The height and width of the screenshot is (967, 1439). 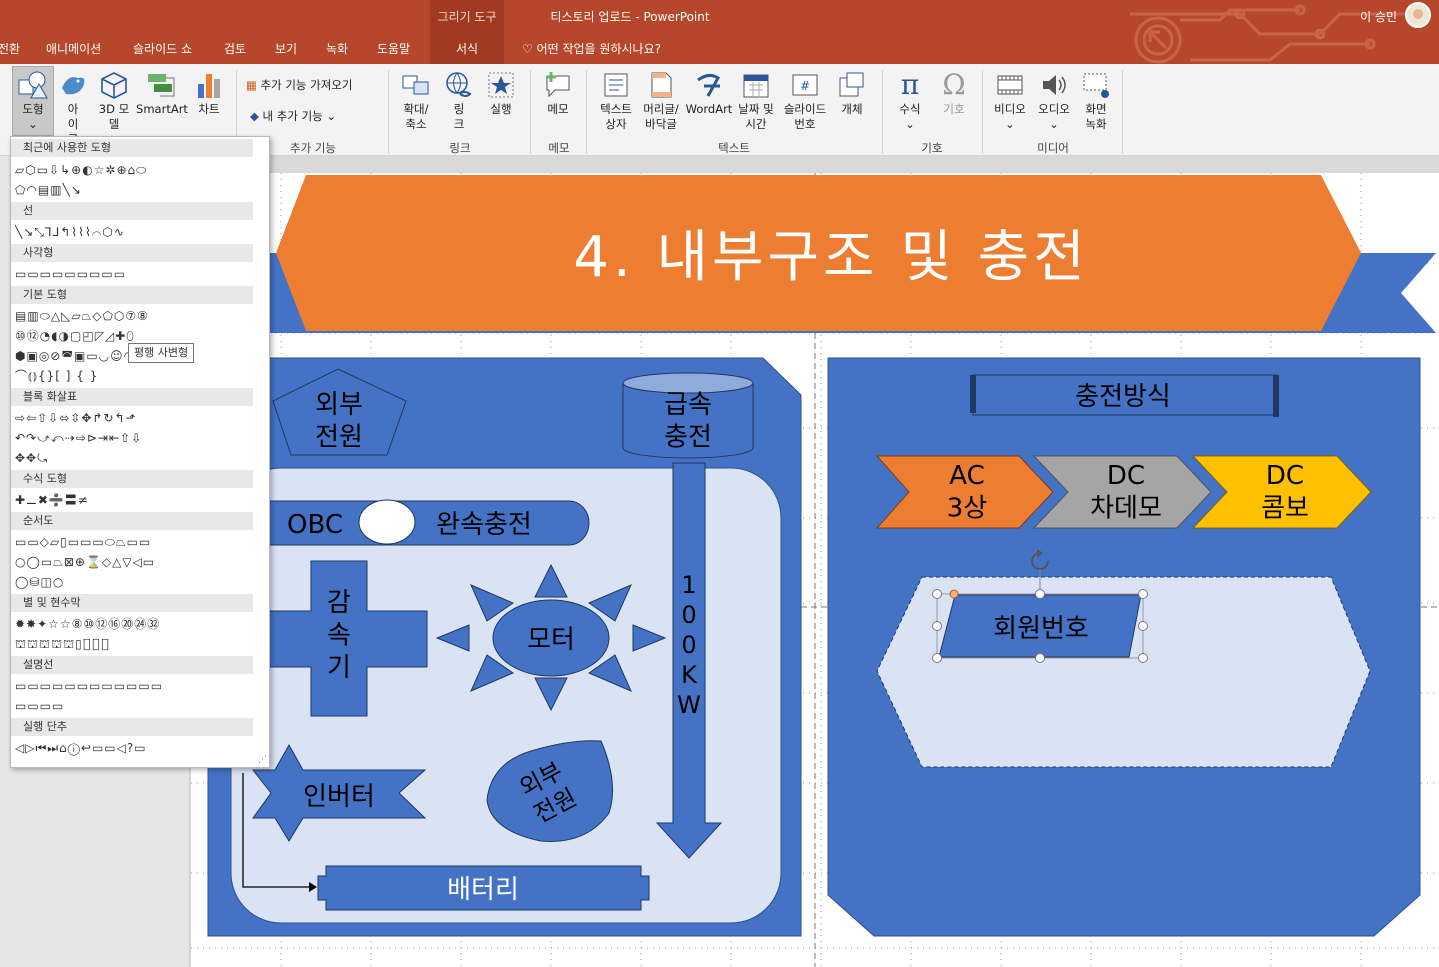 I want to click on shape-row-flowchart-2: ○◯▭⏢⊠⊕⌛◇△▽◁▭, so click(x=137, y=562).